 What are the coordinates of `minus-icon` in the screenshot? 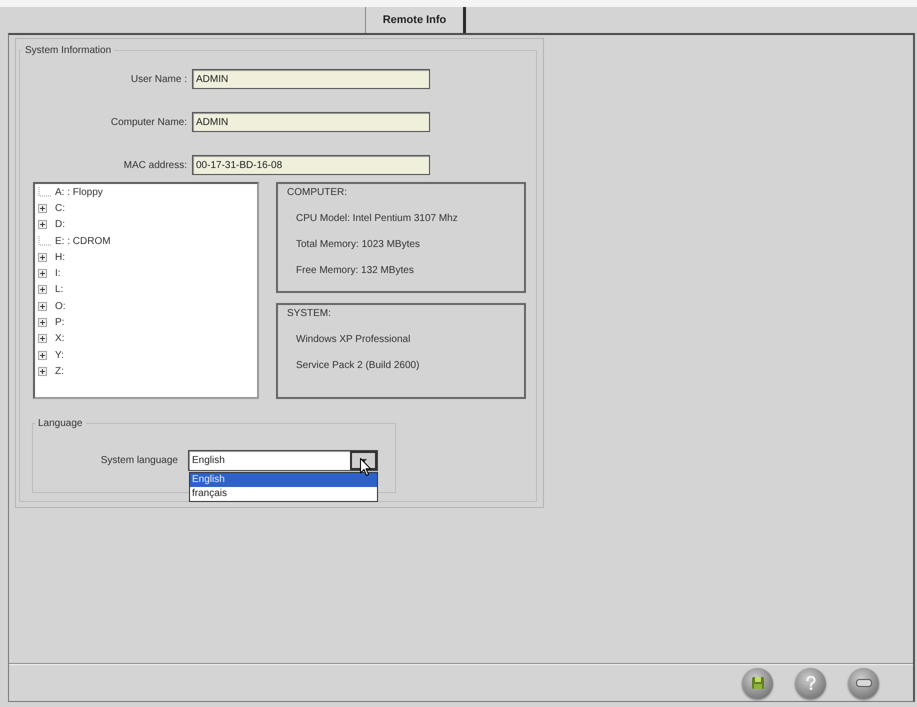 It's located at (864, 683).